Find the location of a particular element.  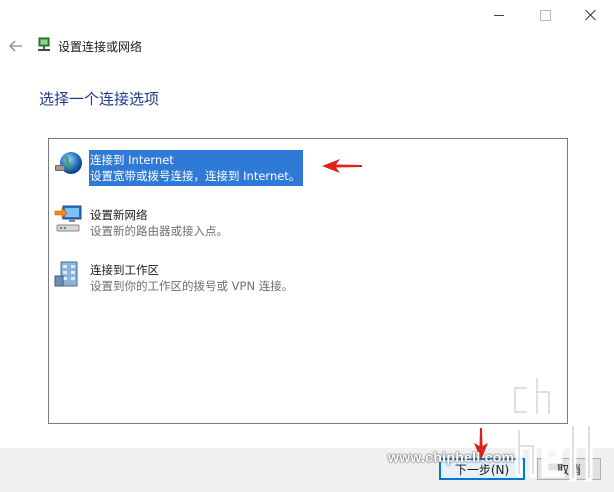

option-title: 连接到工作区 is located at coordinates (124, 270).